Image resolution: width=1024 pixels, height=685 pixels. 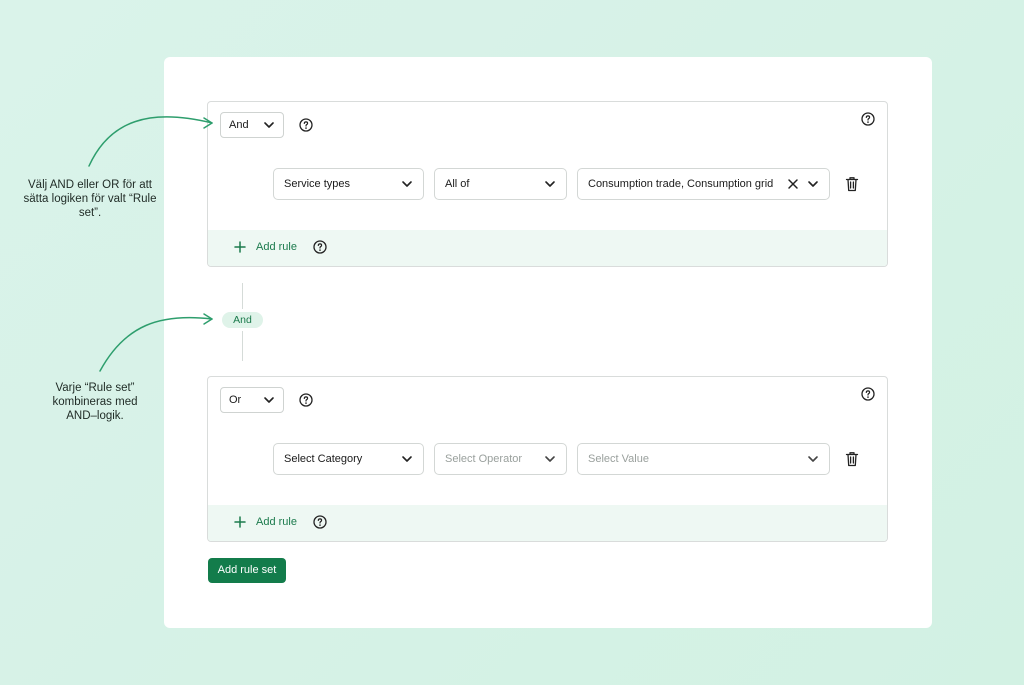 I want to click on operator-select: All of, so click(x=500, y=184).